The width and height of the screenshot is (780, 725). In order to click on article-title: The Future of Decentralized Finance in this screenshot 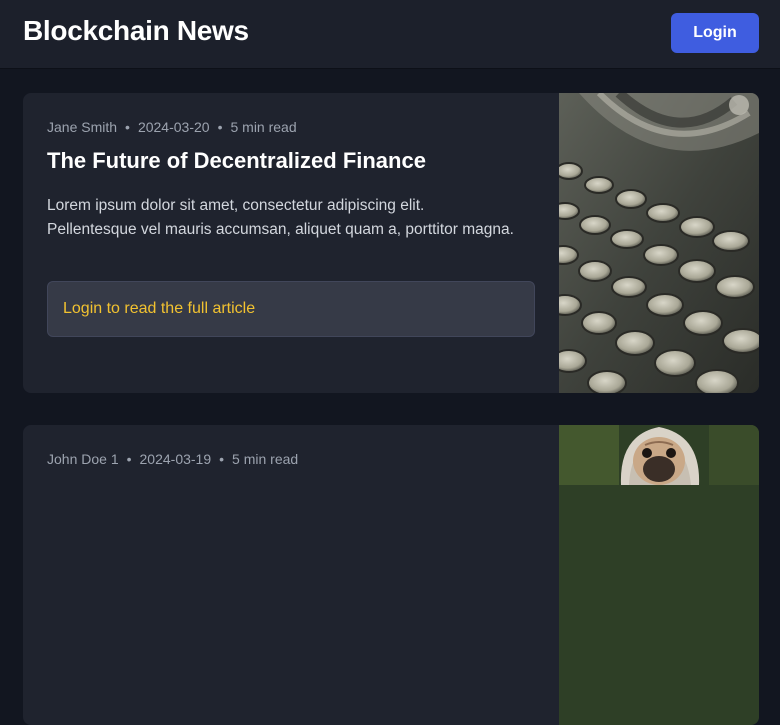, I will do `click(236, 161)`.